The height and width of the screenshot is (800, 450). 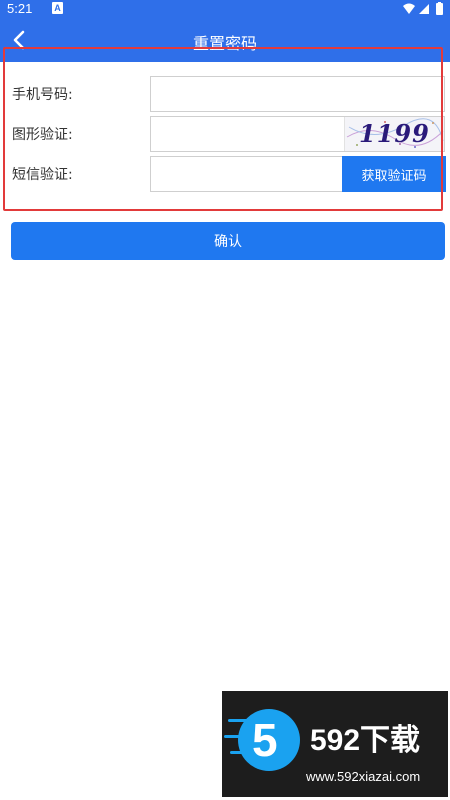 I want to click on watermark-logo: 5 592下载 www.592xiazai.com, so click(x=335, y=744).